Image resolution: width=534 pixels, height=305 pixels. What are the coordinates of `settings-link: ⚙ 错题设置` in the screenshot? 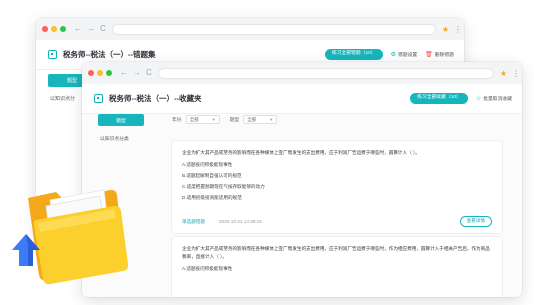 It's located at (404, 55).